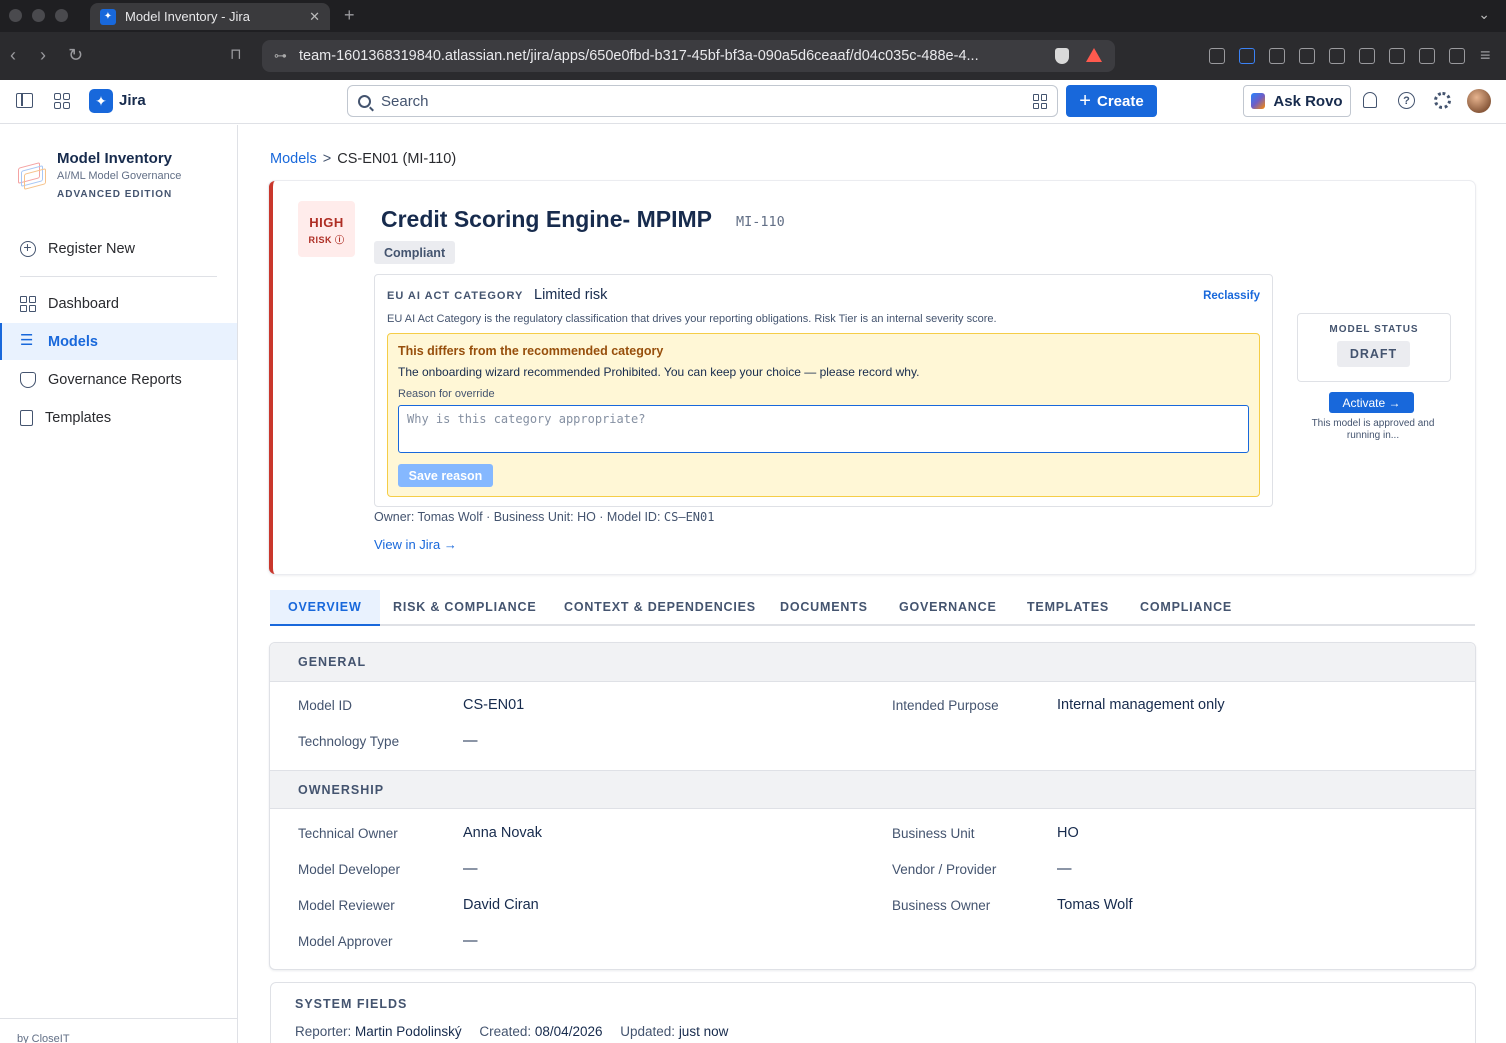  Describe the element at coordinates (1406, 100) in the screenshot. I see `help-icon: ?` at that location.